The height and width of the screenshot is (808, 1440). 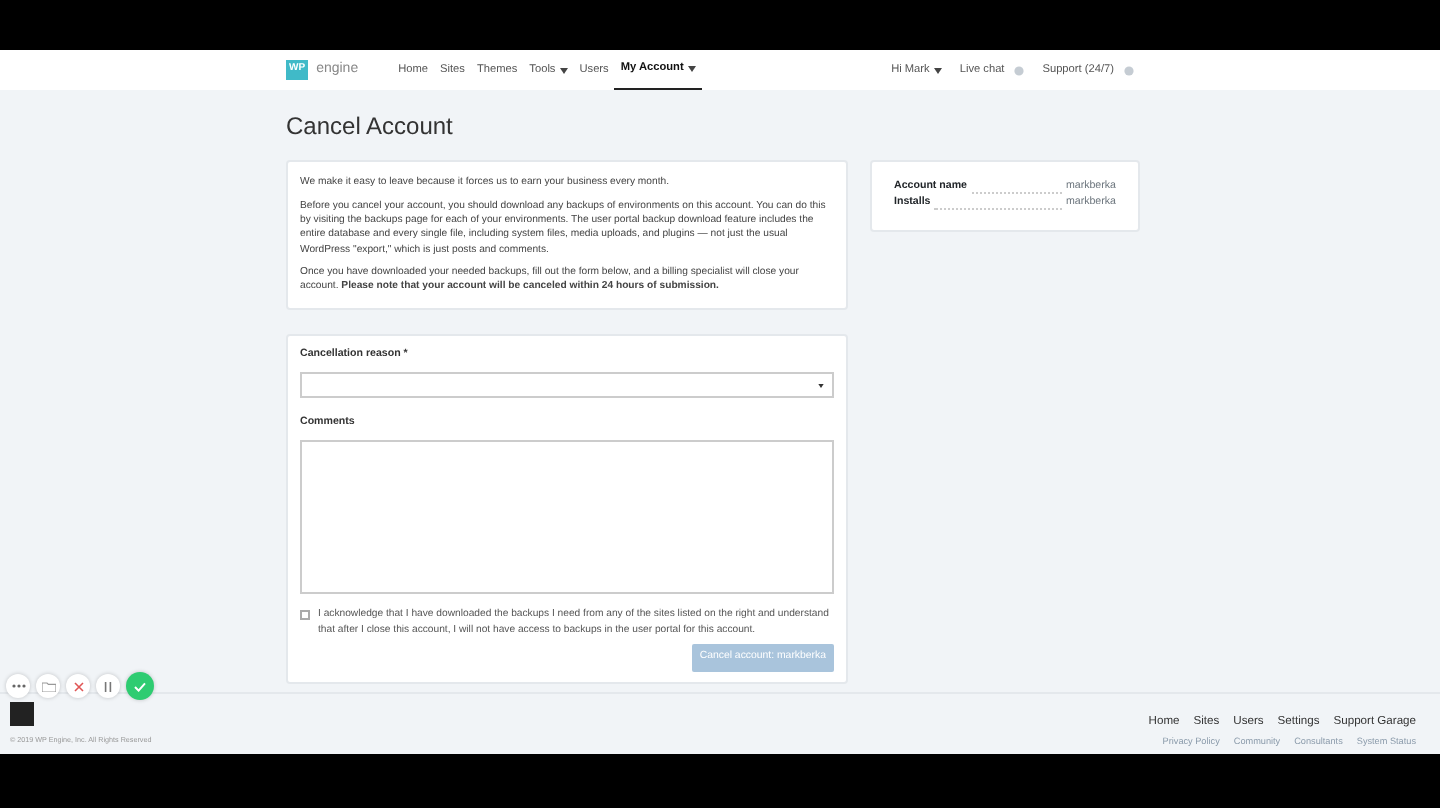 What do you see at coordinates (370, 126) in the screenshot?
I see `page-title: Cancel Account` at bounding box center [370, 126].